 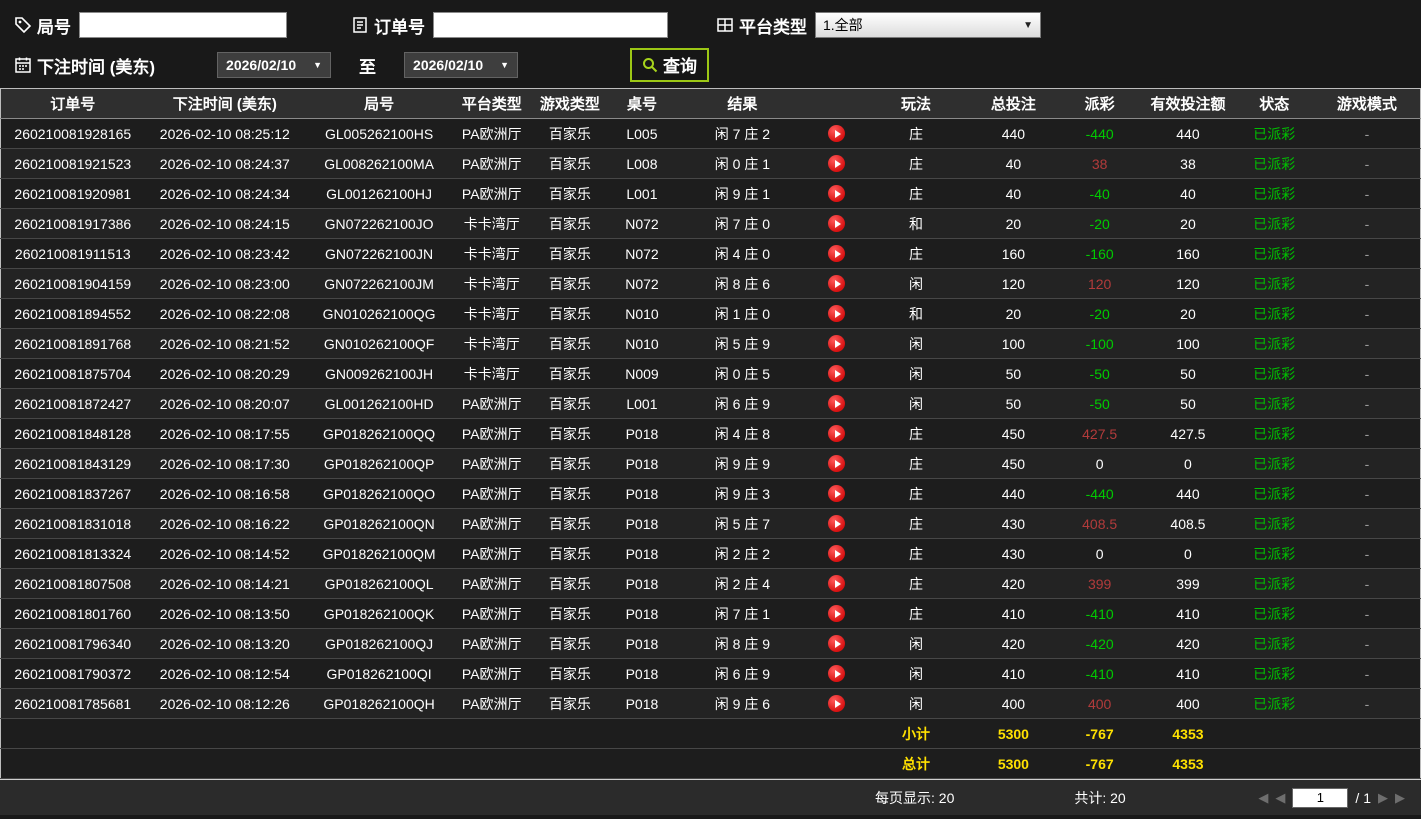 What do you see at coordinates (642, 253) in the screenshot?
I see `table-no-cell: N072` at bounding box center [642, 253].